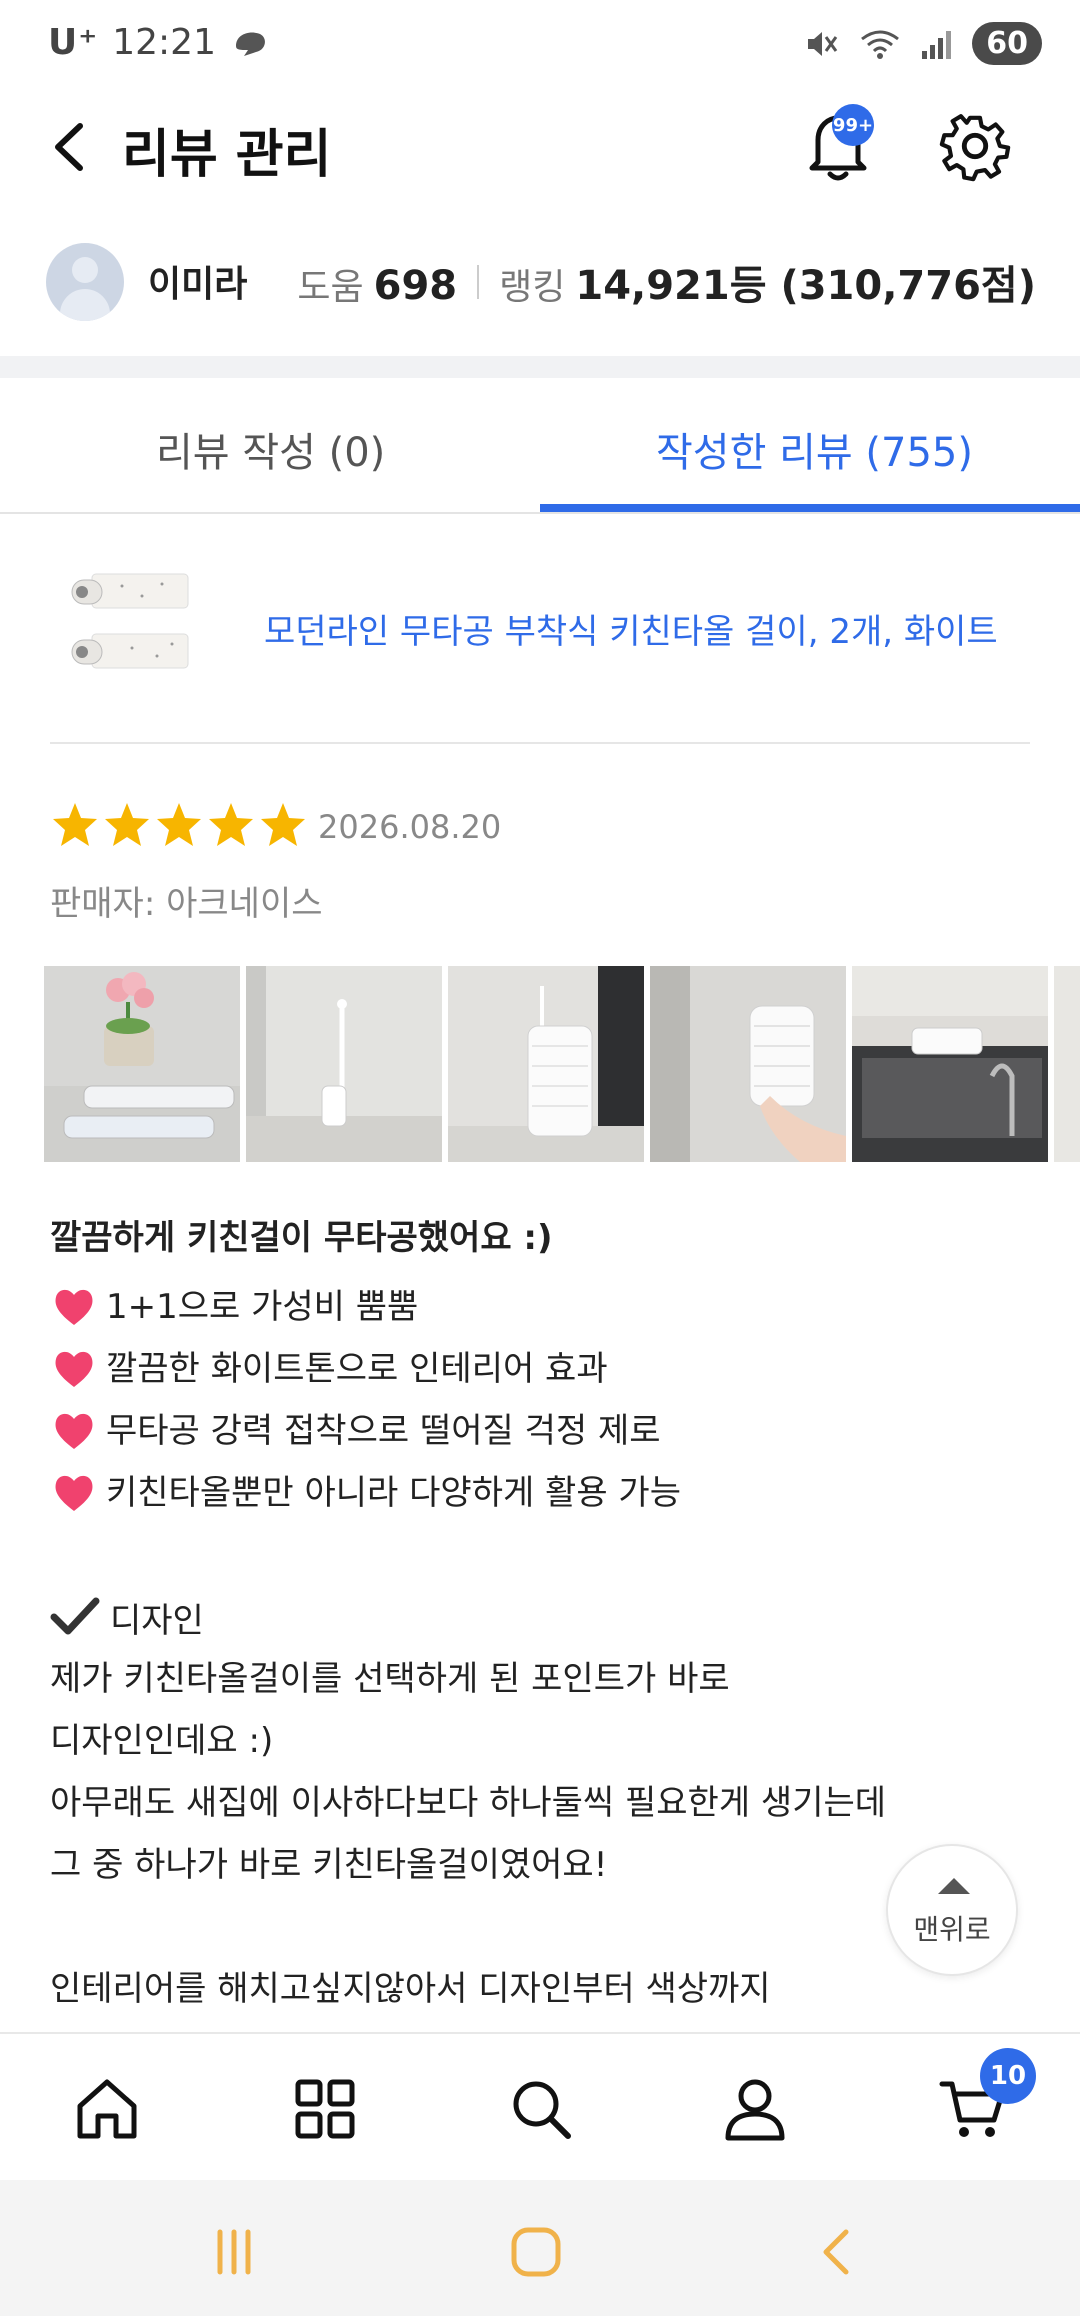 The width and height of the screenshot is (1080, 2316). I want to click on review-tabs: 리뷰 작성 (0) 작성한 리뷰 (755), so click(540, 446).